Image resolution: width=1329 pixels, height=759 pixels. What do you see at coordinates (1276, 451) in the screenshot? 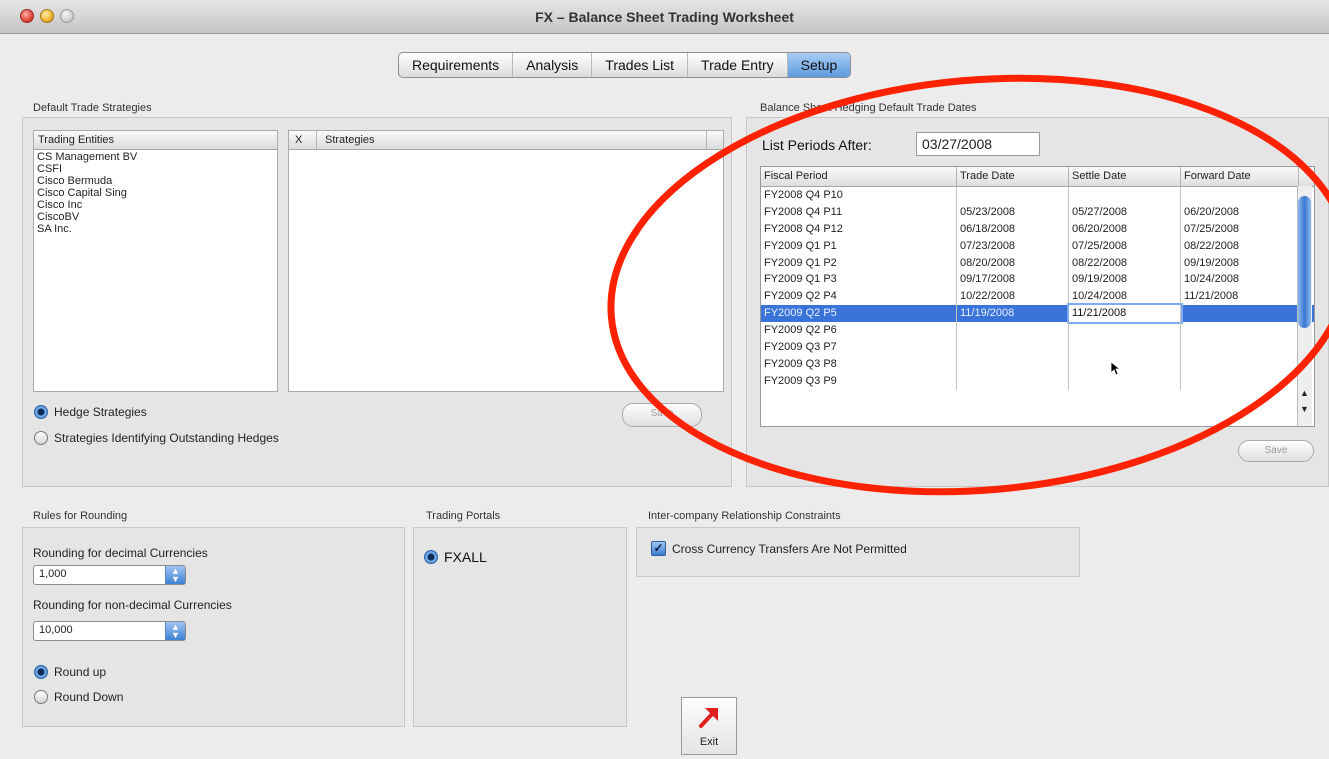
I see `dates-save-button: Save` at bounding box center [1276, 451].